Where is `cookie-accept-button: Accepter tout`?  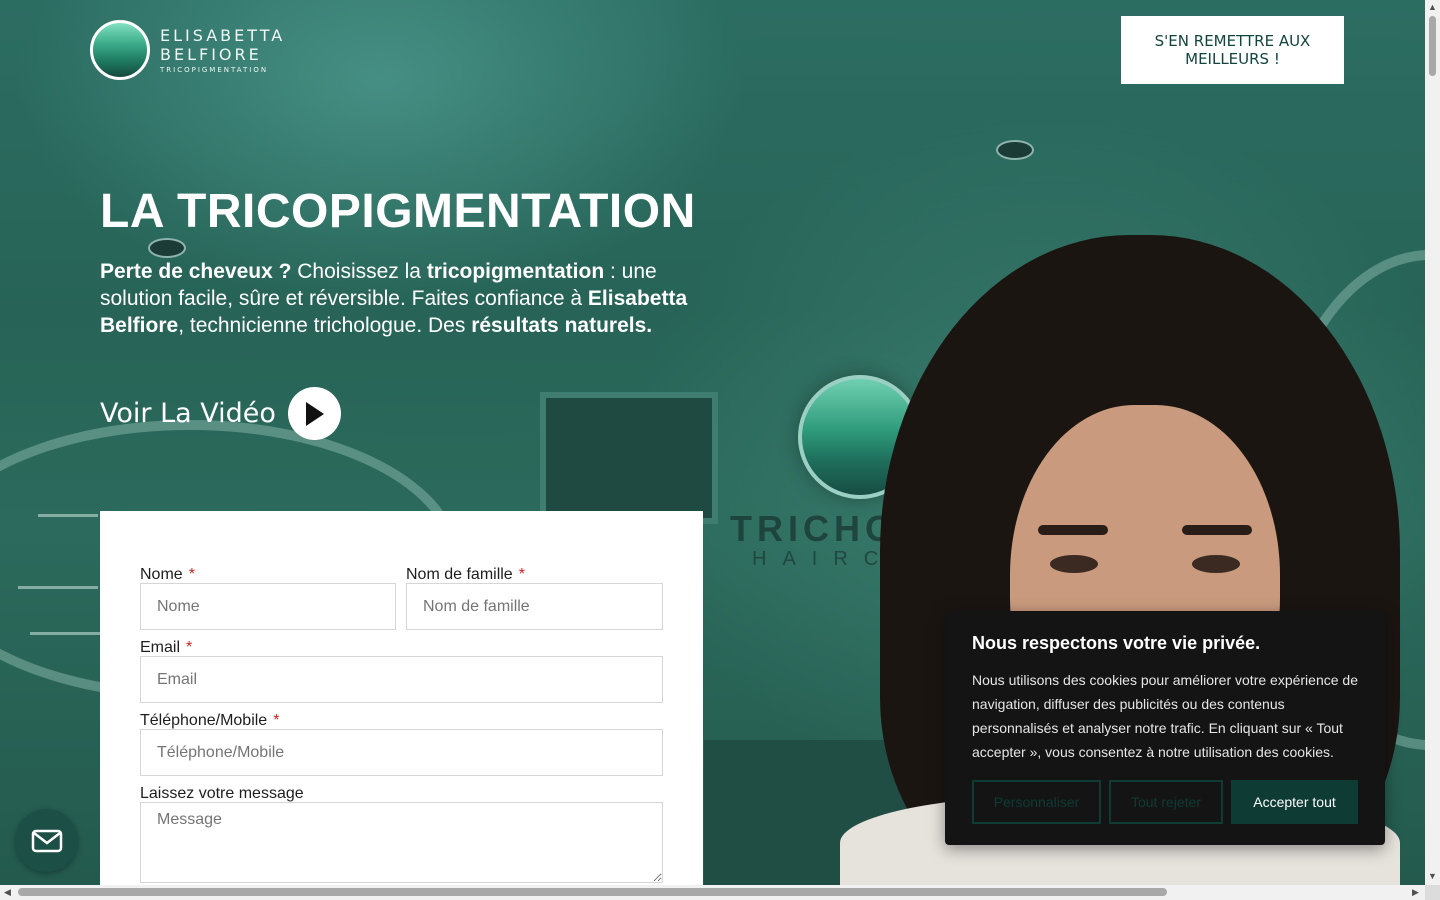
cookie-accept-button: Accepter tout is located at coordinates (1294, 802).